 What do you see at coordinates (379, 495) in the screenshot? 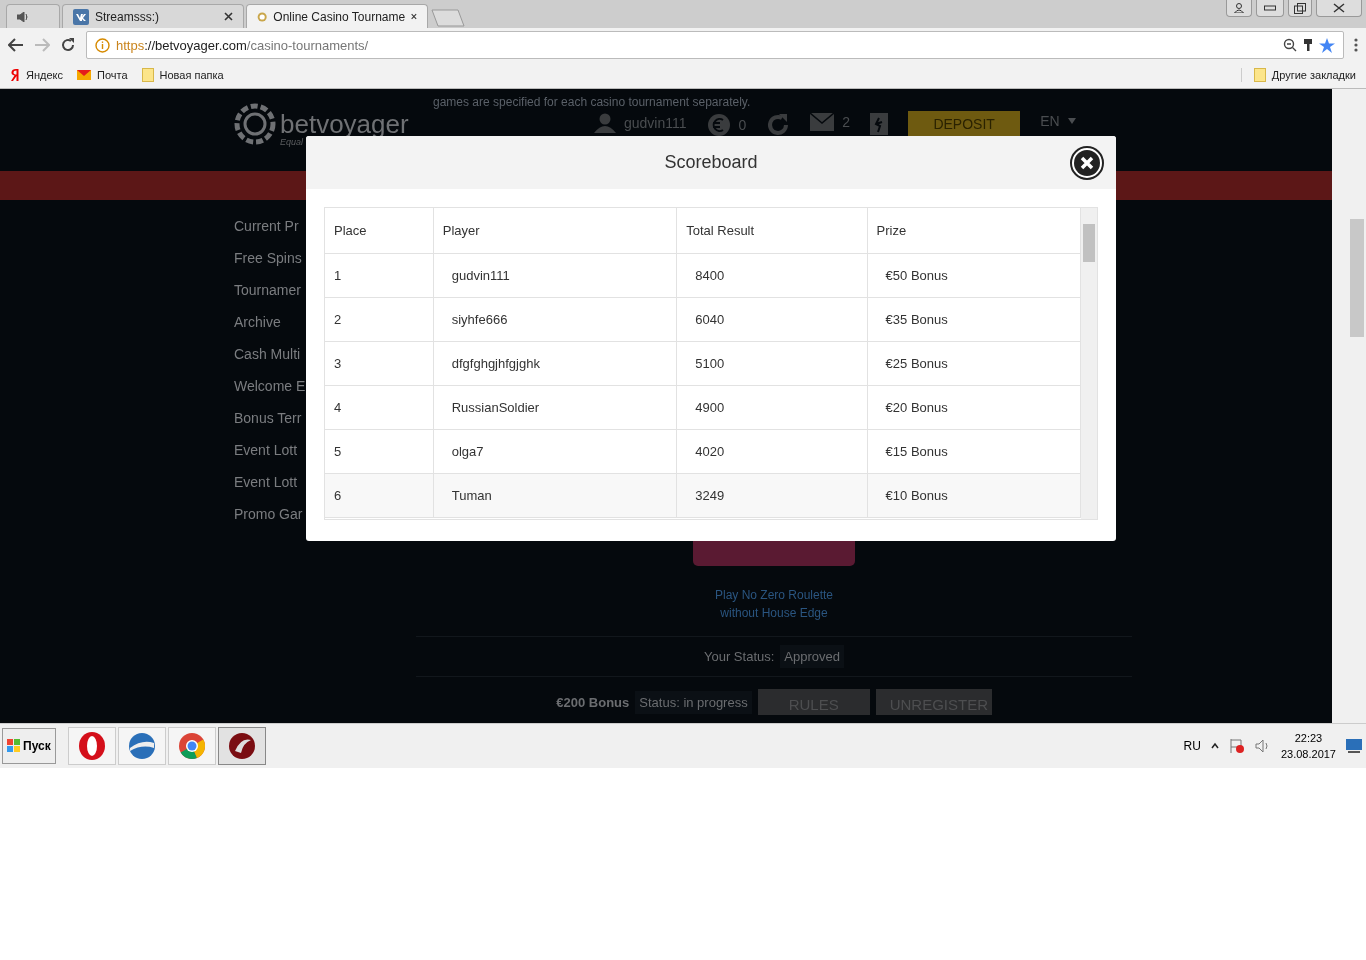
I see `table-cell: 6` at bounding box center [379, 495].